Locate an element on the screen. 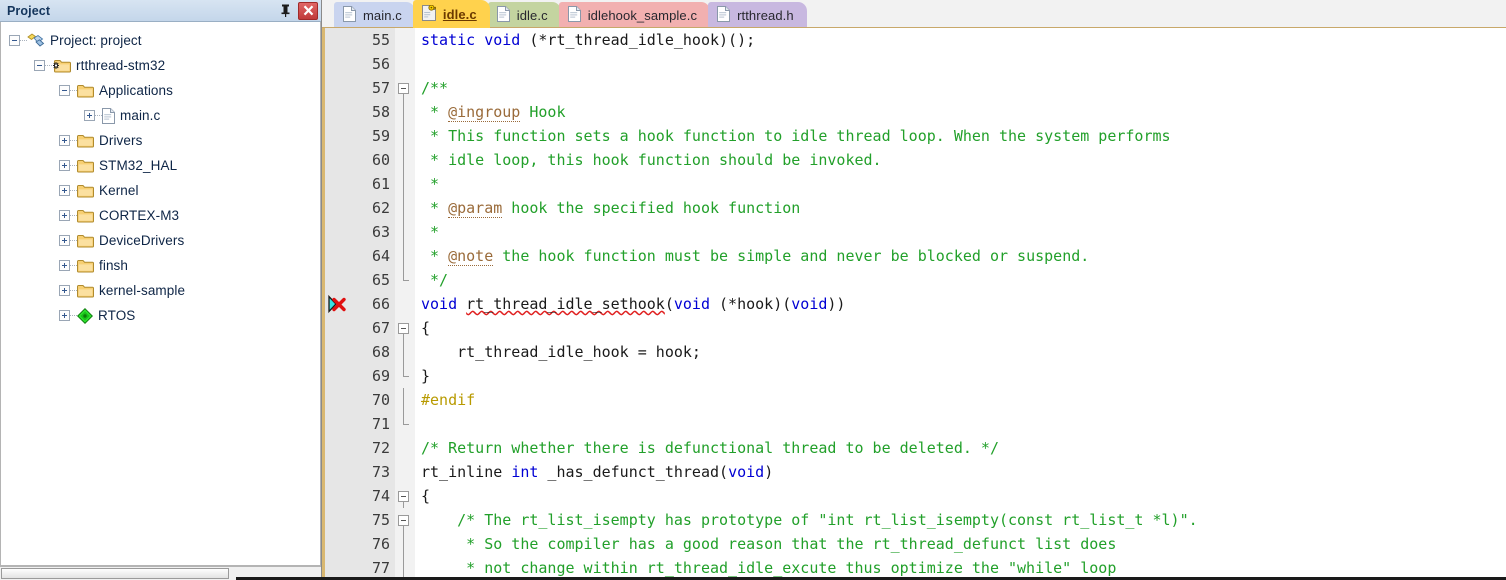 This screenshot has height=580, width=1506. folding-margin is located at coordinates (405, 304).